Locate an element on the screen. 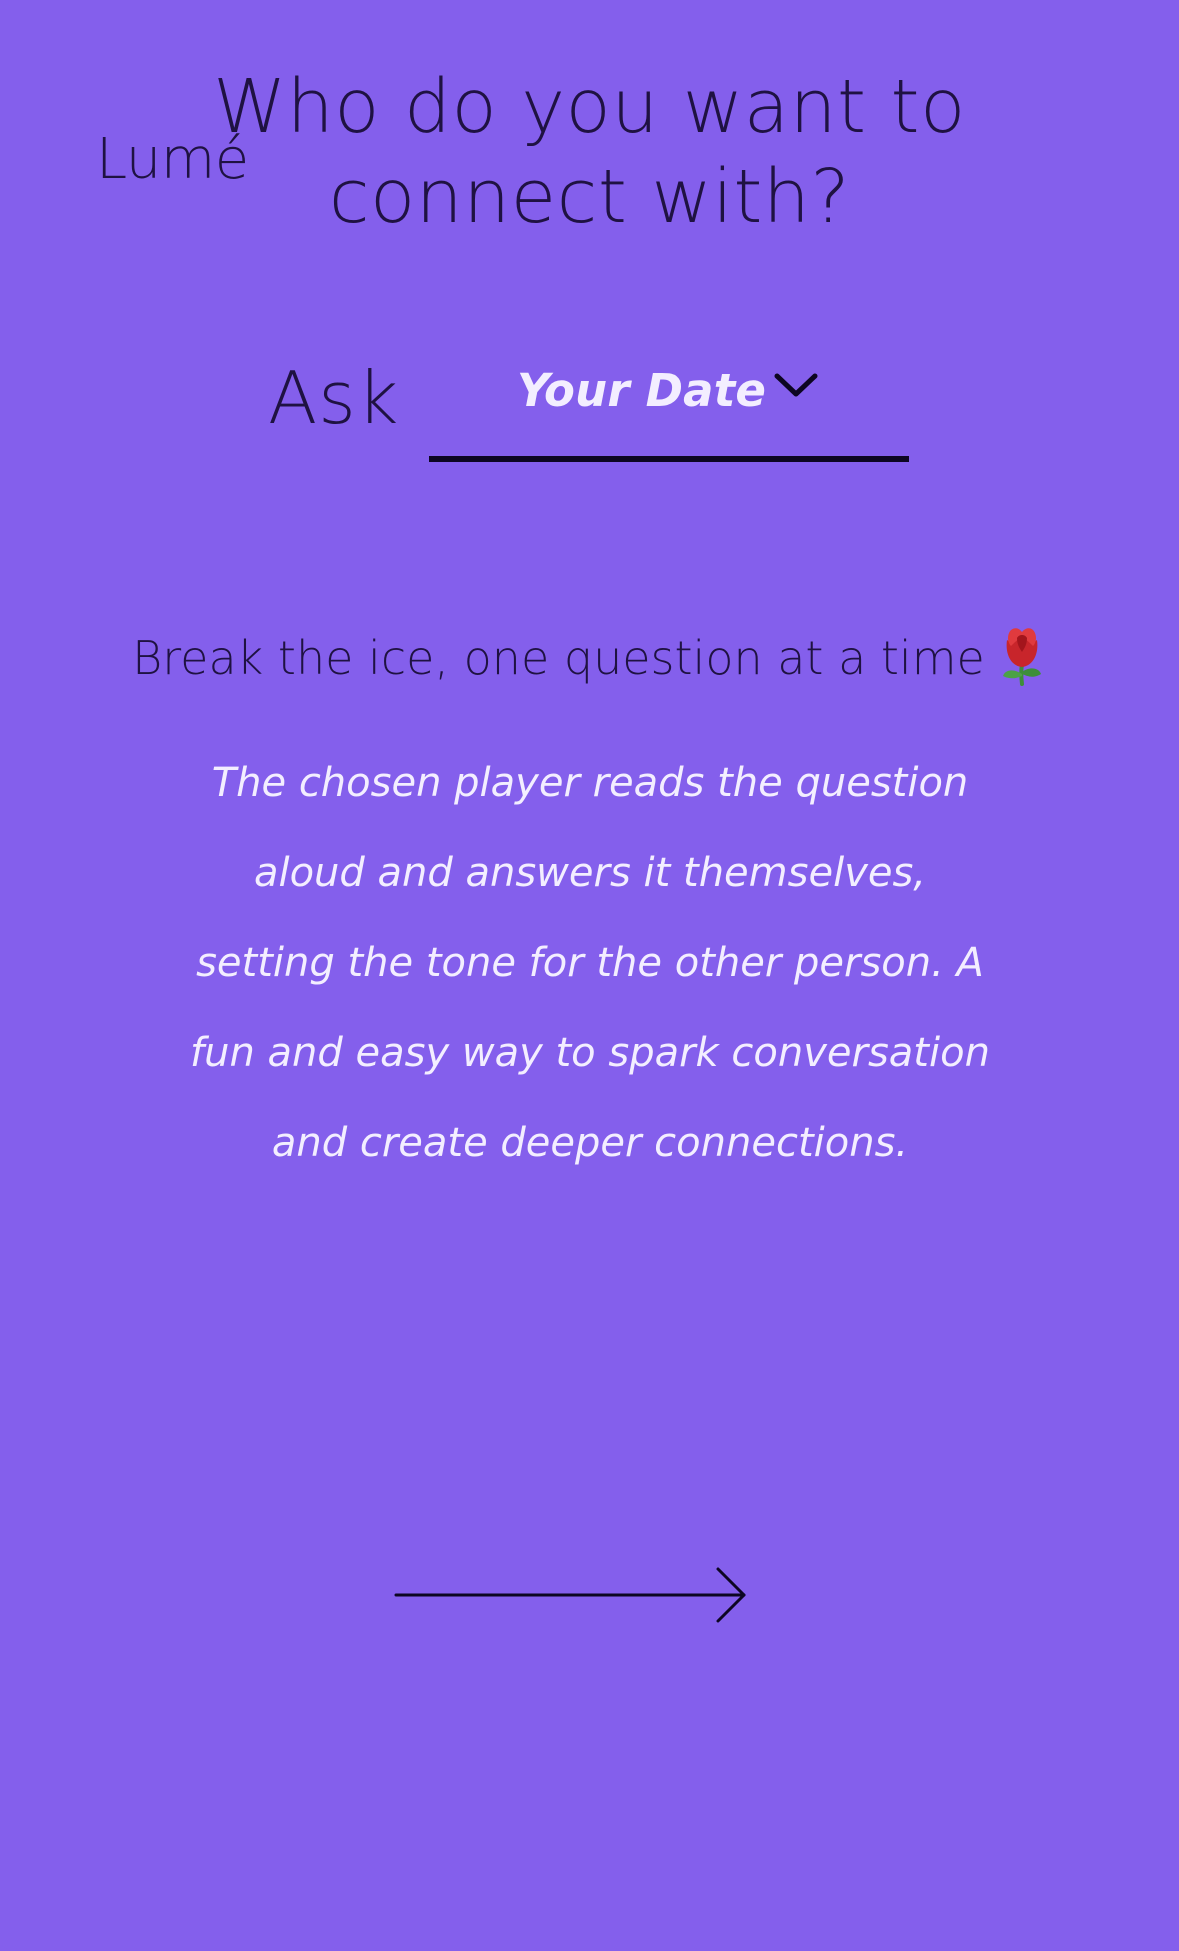  chevron-down-icon is located at coordinates (796, 385).